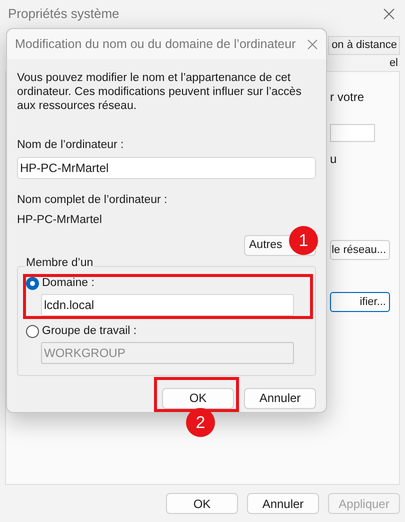 The image size is (405, 522). What do you see at coordinates (68, 283) in the screenshot?
I see `radio-label: Domaine :` at bounding box center [68, 283].